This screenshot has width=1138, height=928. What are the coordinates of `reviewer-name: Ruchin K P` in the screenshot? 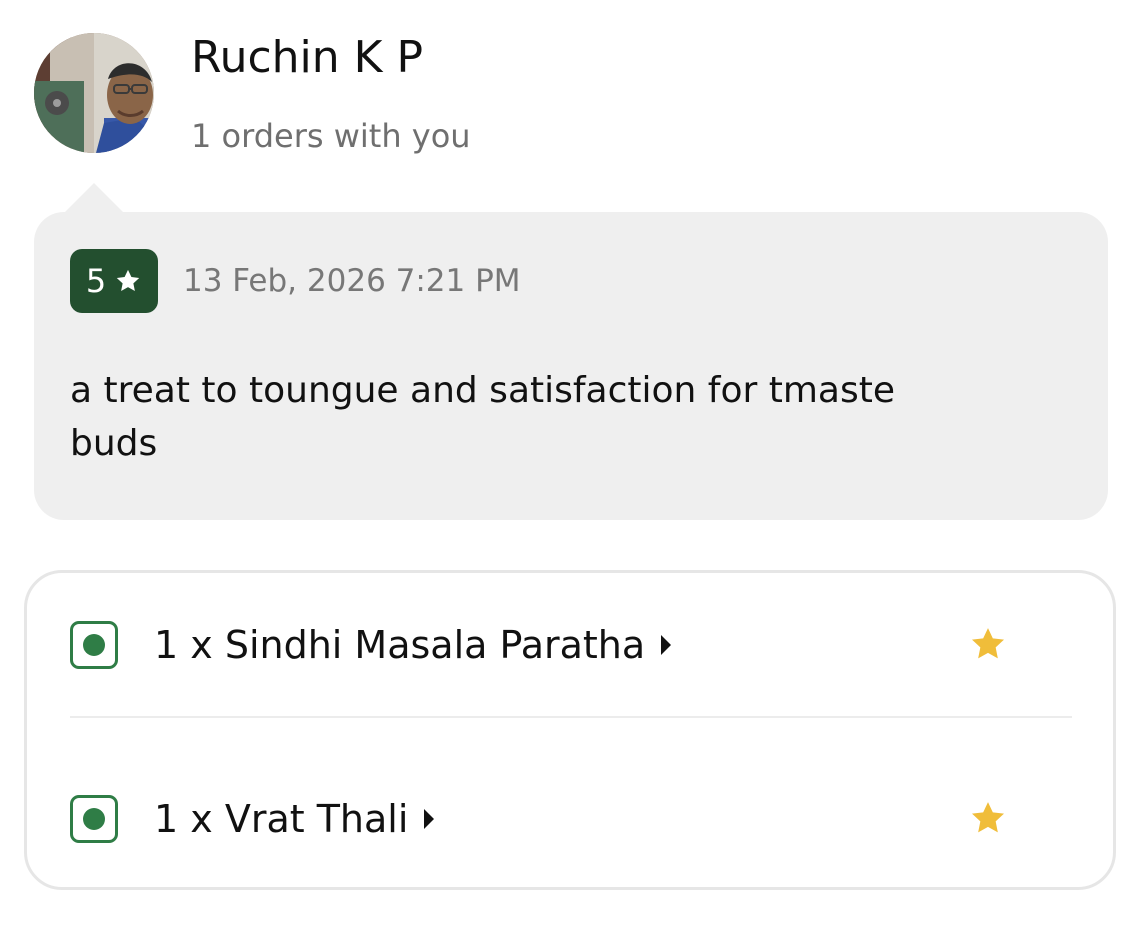 It's located at (307, 57).